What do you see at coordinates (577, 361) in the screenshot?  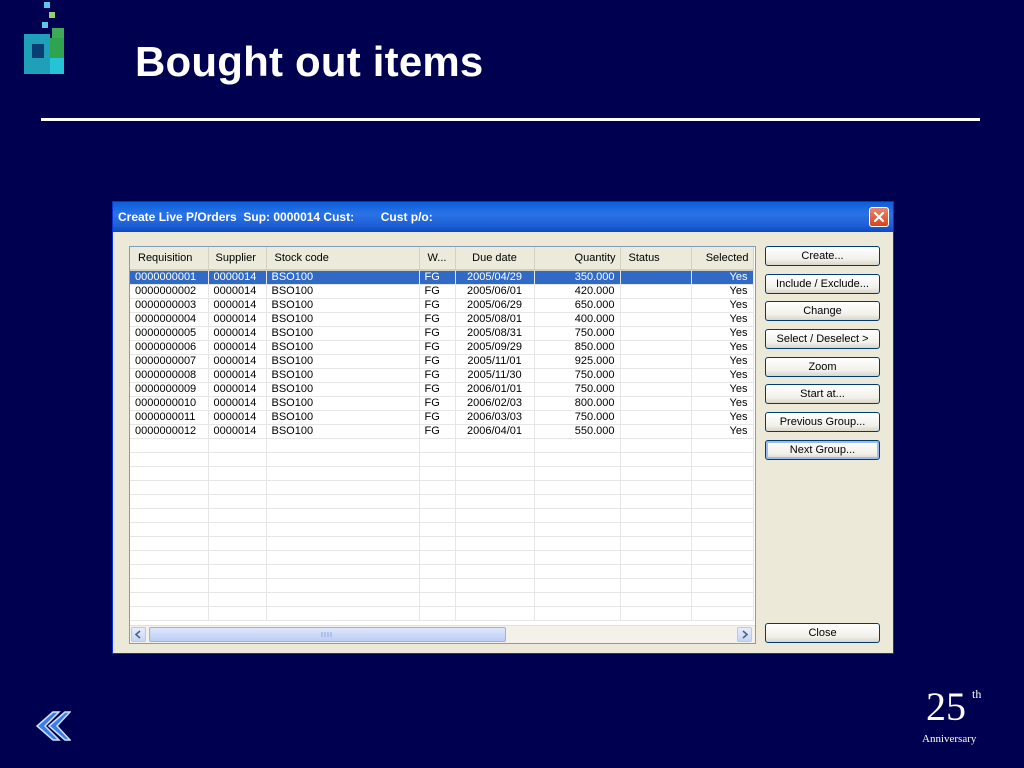 I see `table-cell: 925.000` at bounding box center [577, 361].